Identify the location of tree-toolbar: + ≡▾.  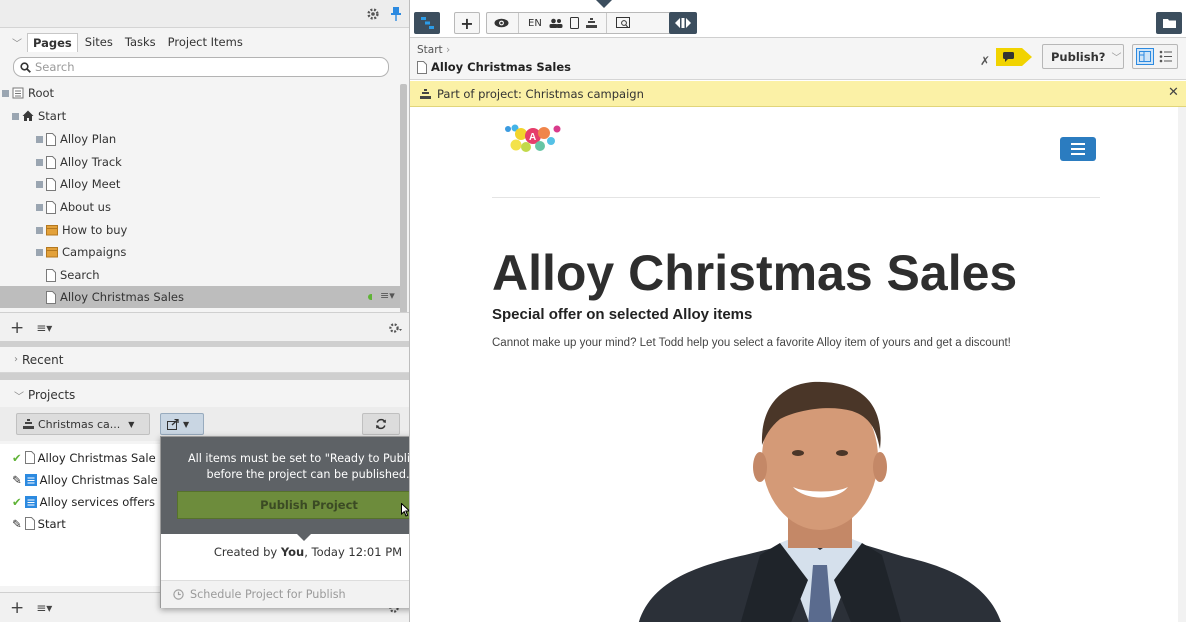
(204, 327).